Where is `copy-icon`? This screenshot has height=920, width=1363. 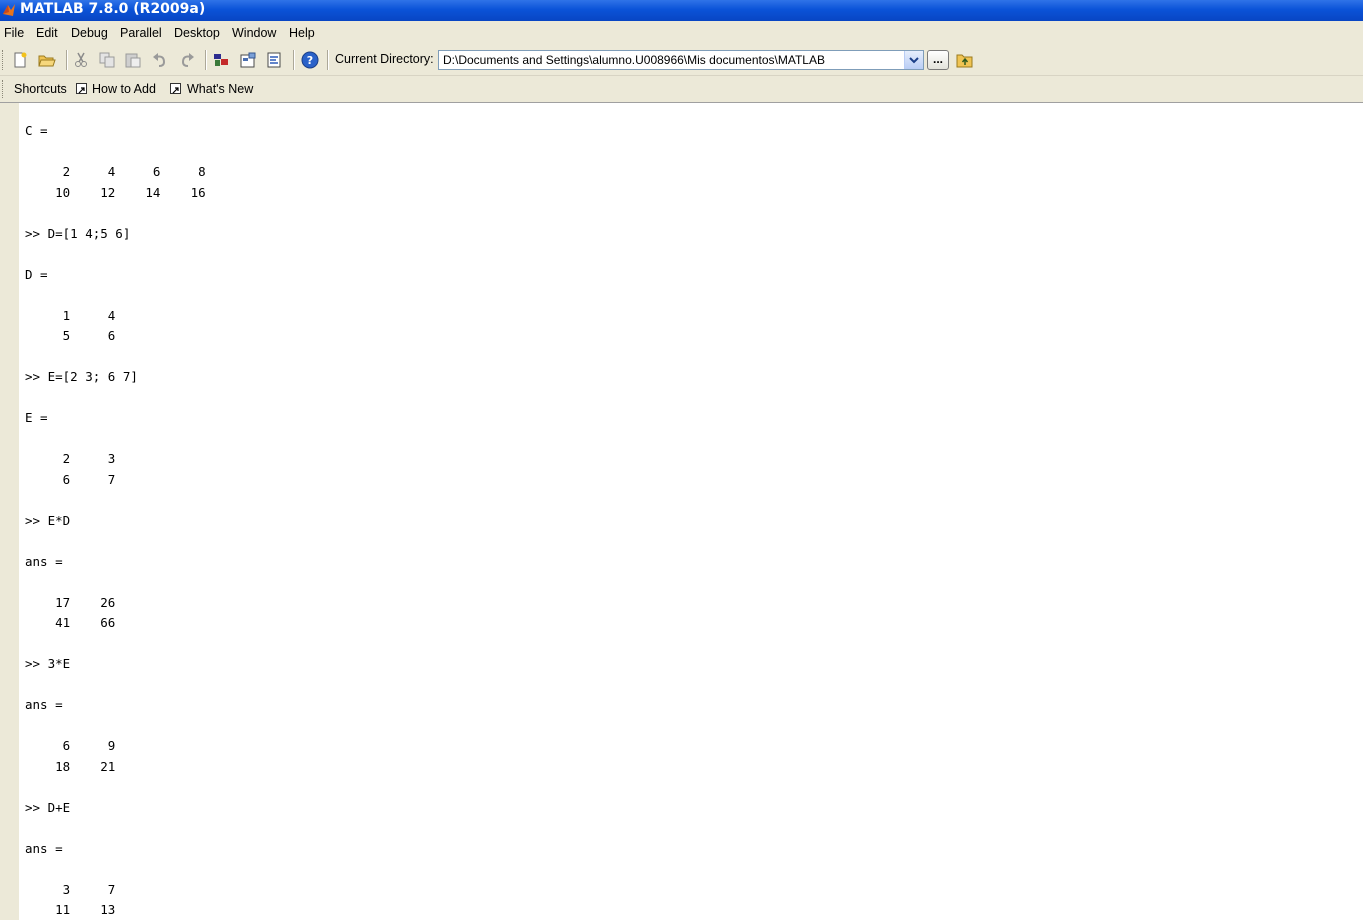
copy-icon is located at coordinates (107, 60).